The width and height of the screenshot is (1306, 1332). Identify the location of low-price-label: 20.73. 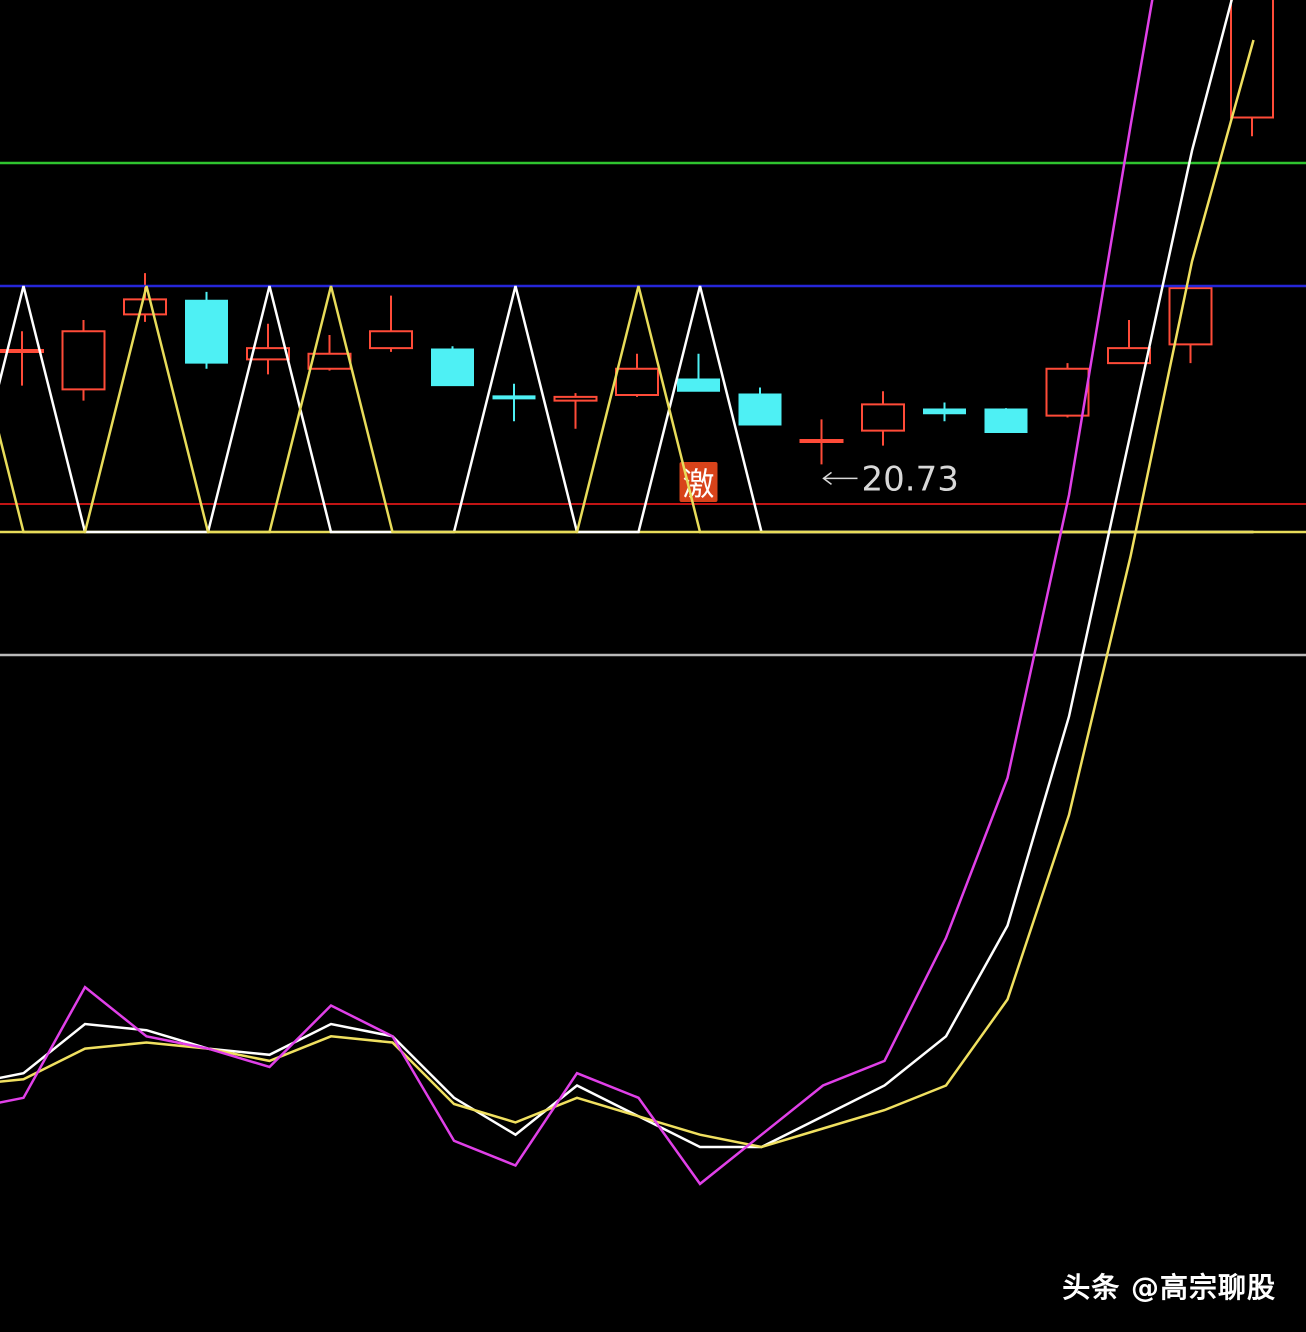
(910, 479).